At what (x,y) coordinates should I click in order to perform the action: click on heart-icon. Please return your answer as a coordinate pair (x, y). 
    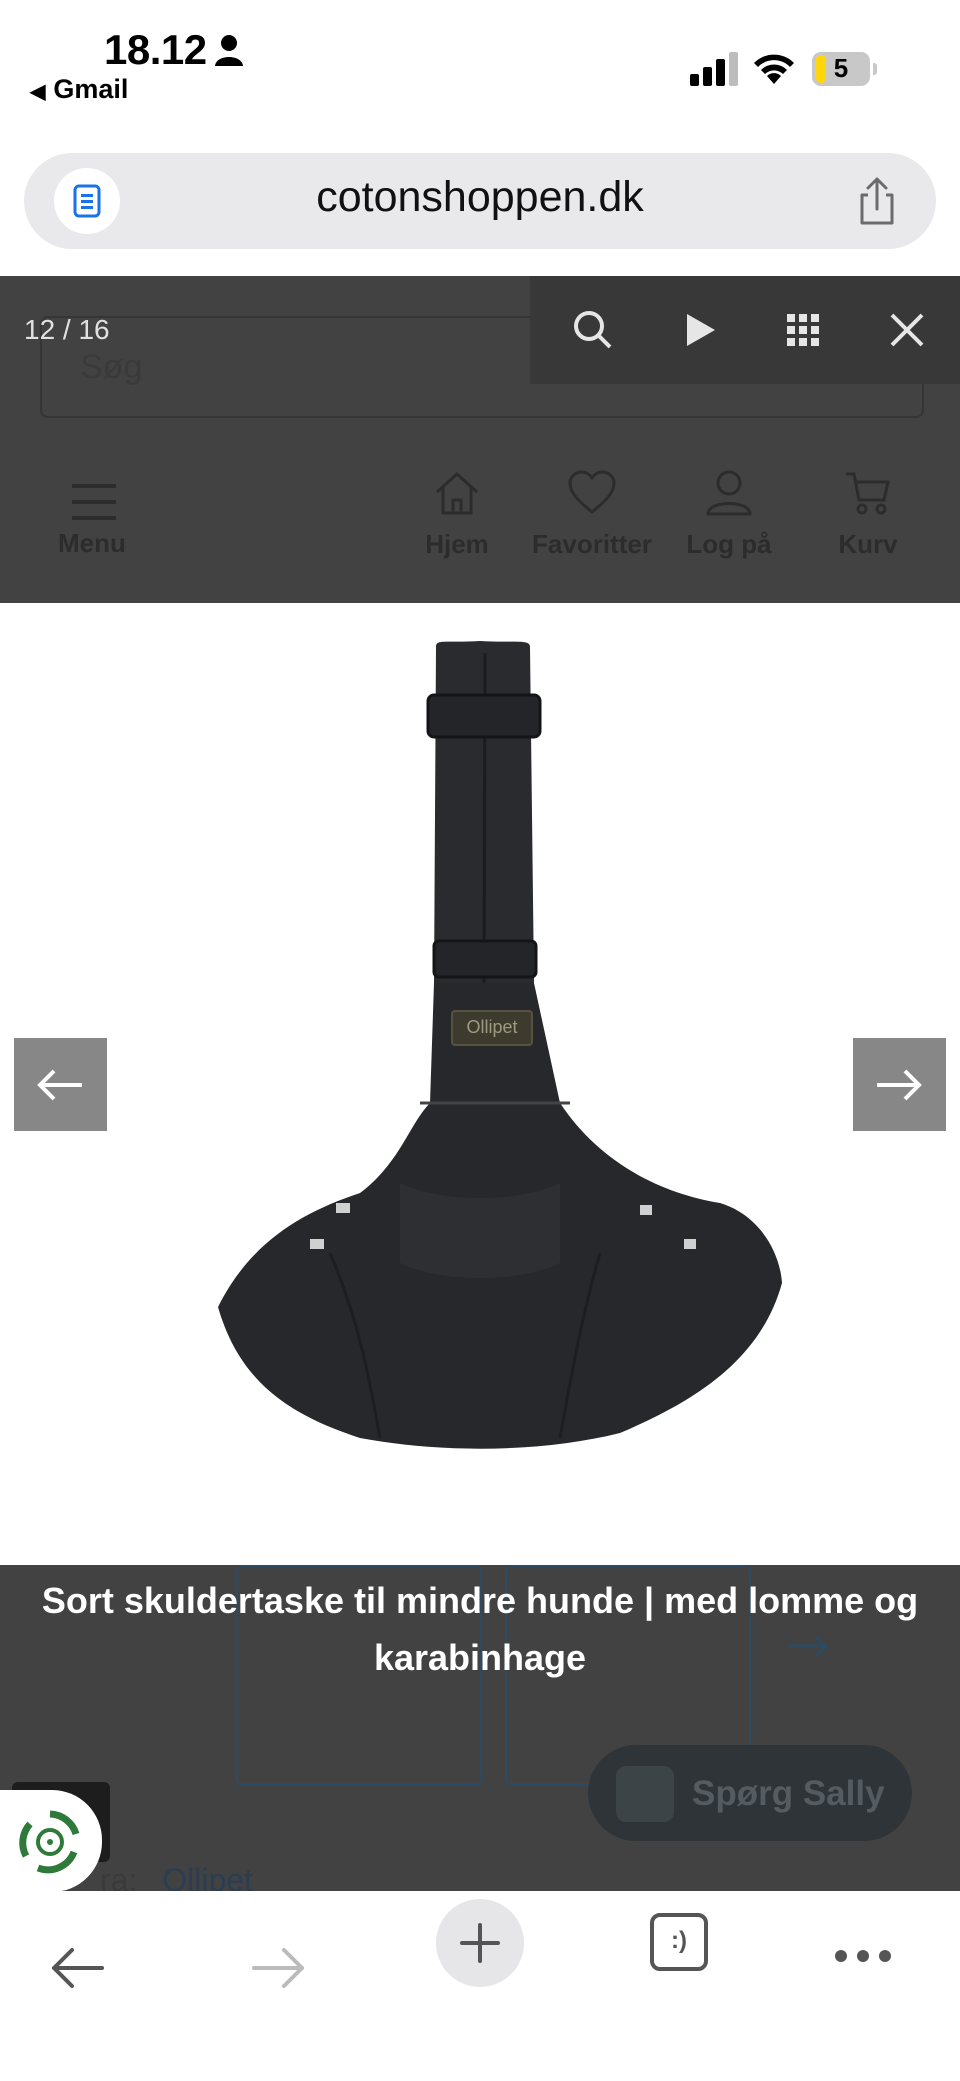
    Looking at the image, I should click on (592, 492).